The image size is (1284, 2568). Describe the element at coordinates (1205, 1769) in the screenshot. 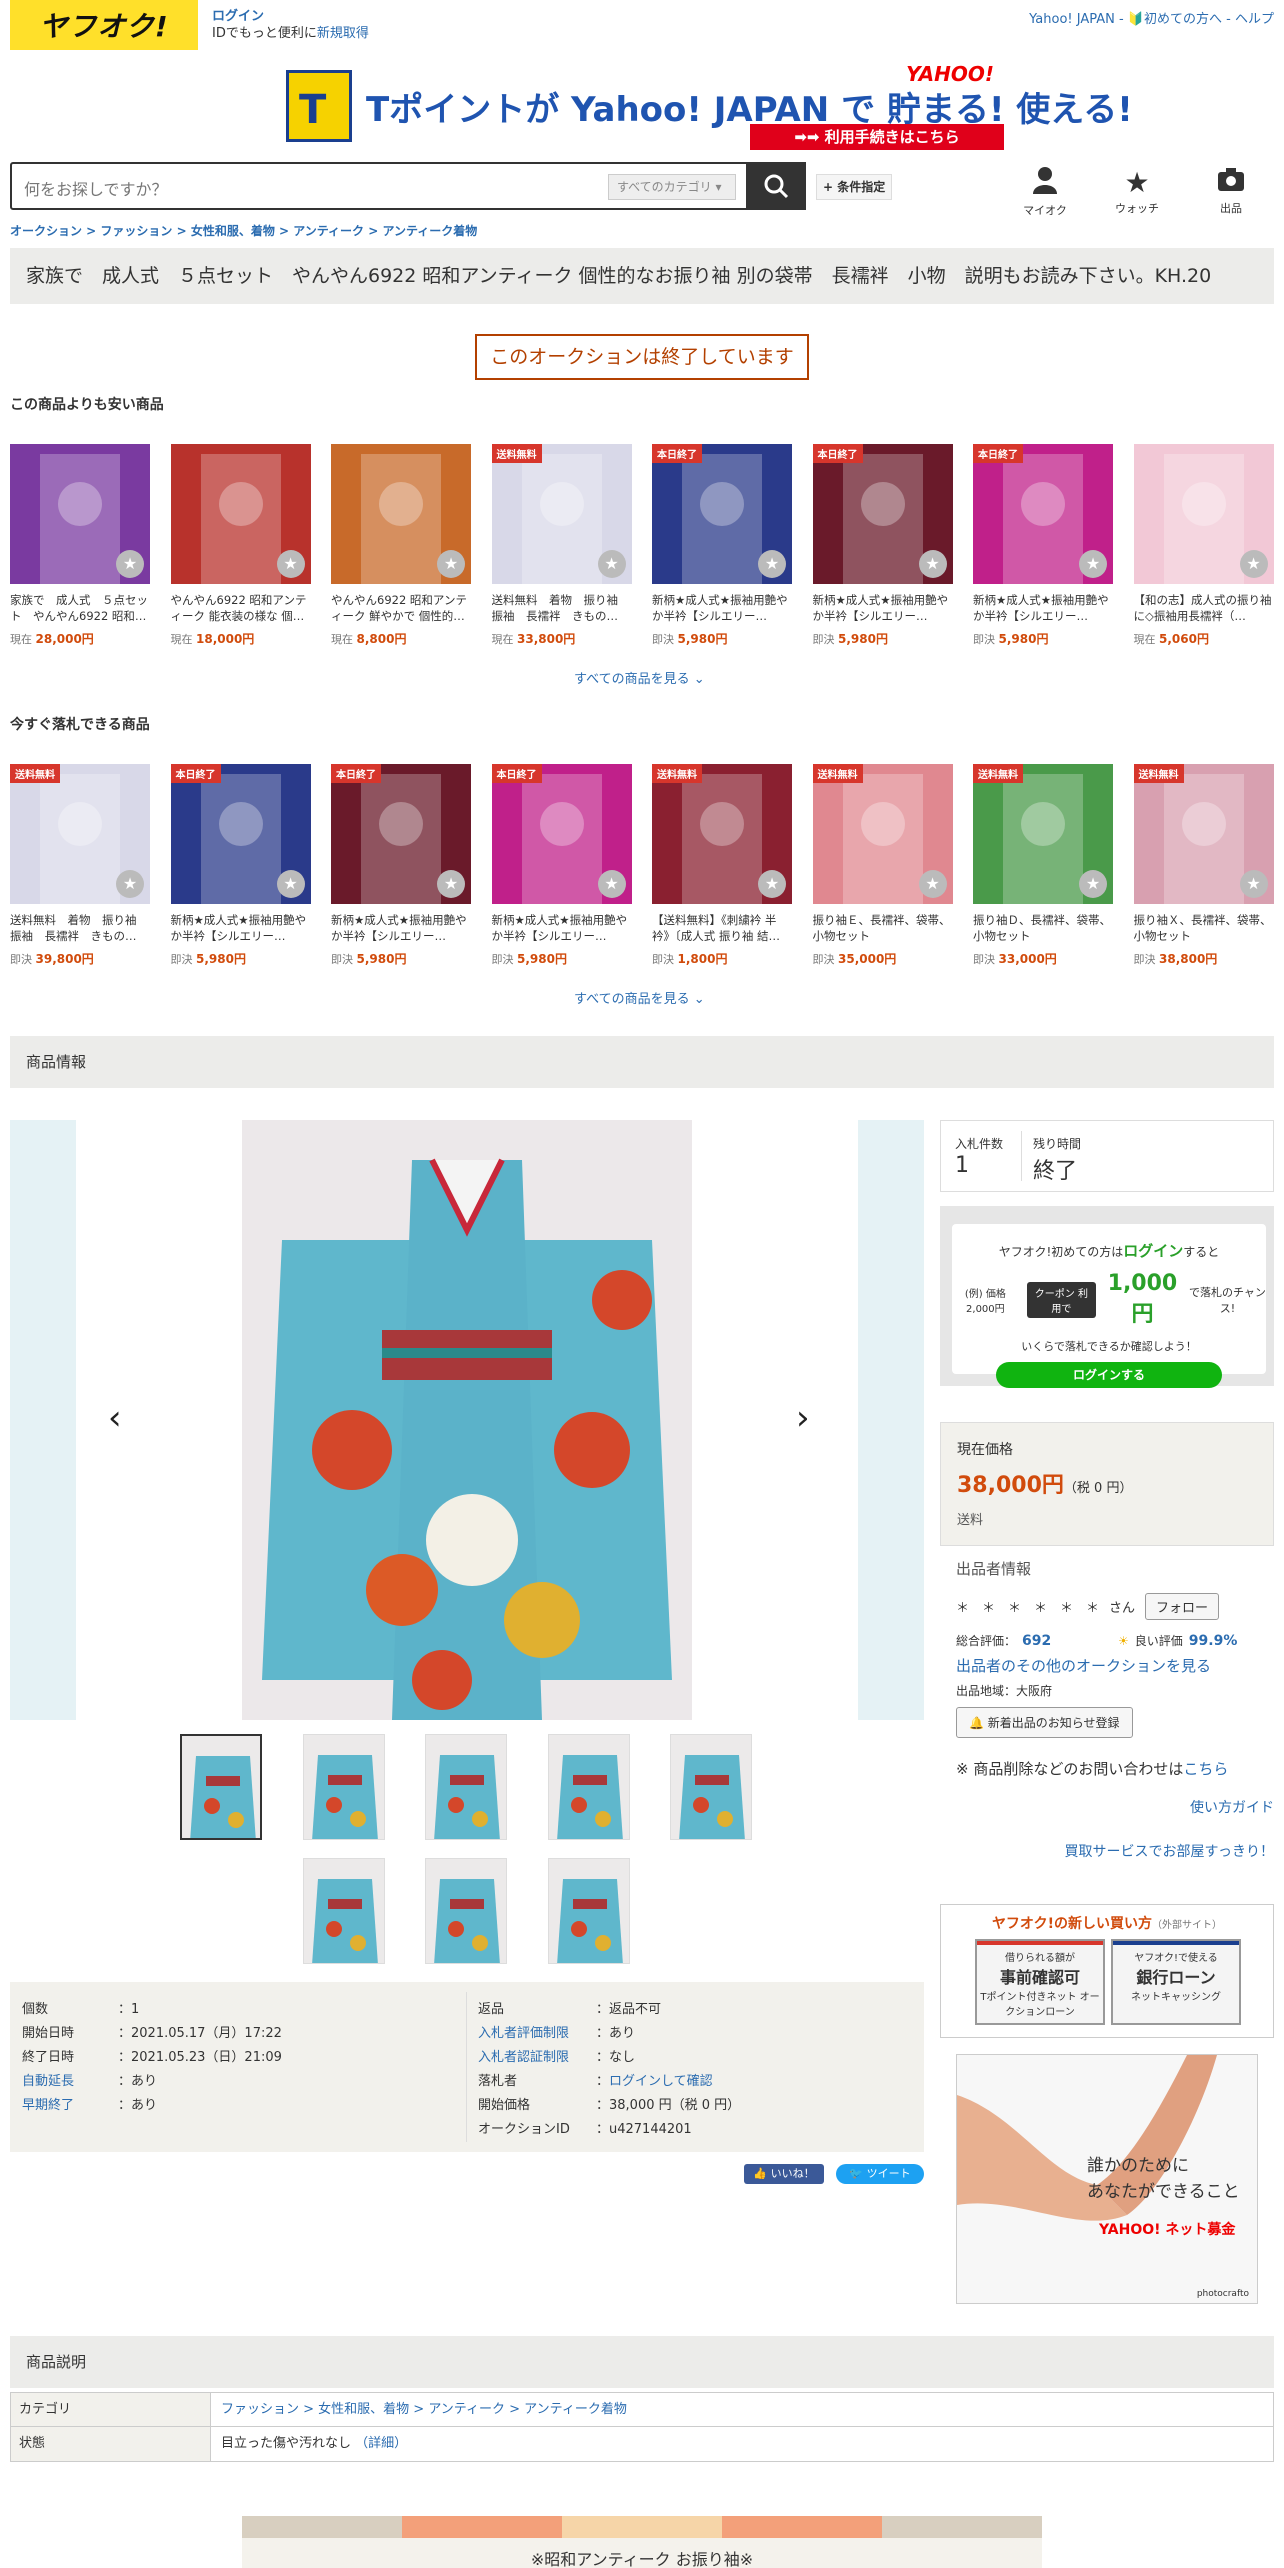

I see `inquiry-link: こちら` at that location.